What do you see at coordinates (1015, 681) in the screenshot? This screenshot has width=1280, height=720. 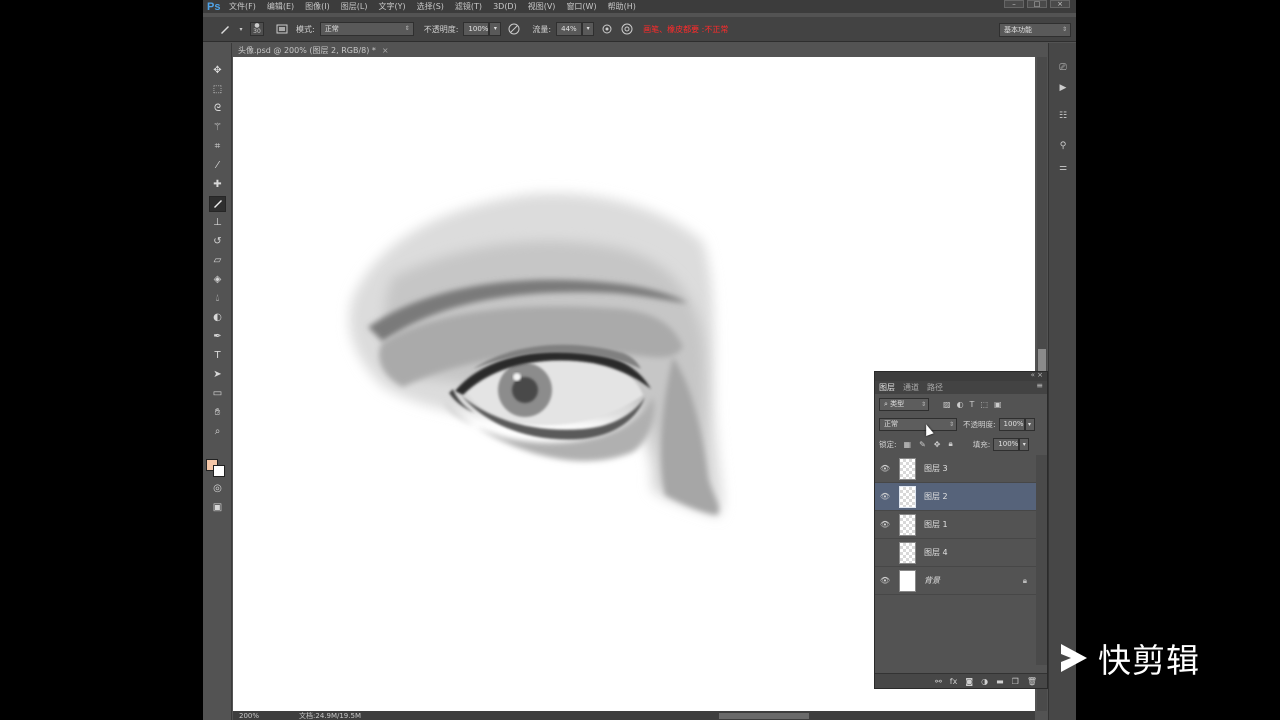 I see `new-layer-icon: ❐` at bounding box center [1015, 681].